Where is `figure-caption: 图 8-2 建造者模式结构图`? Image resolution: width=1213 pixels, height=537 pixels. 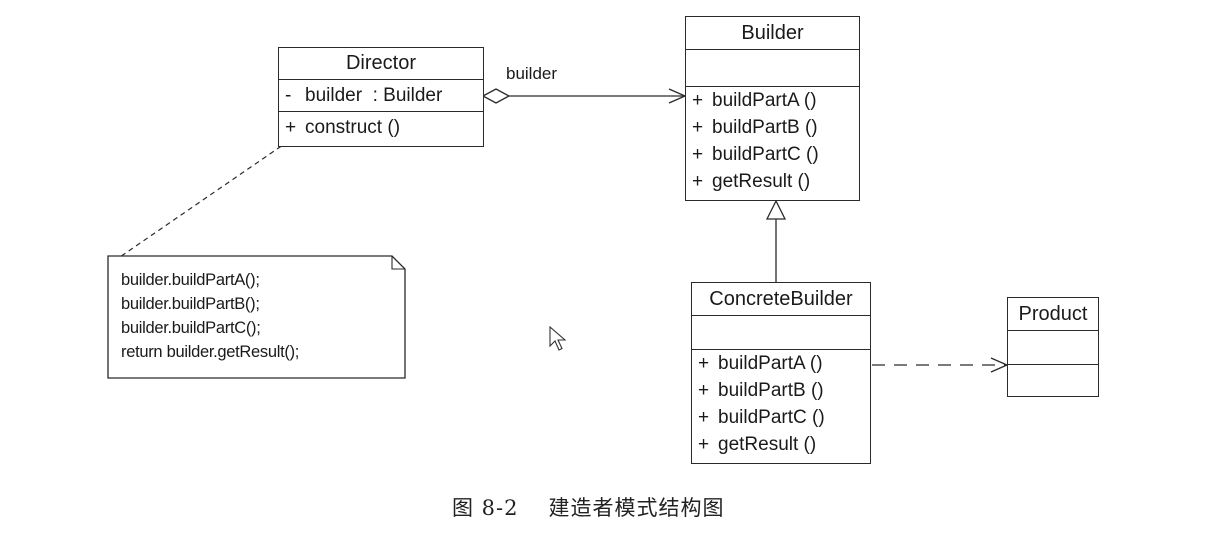 figure-caption: 图 8-2 建造者模式结构图 is located at coordinates (588, 507).